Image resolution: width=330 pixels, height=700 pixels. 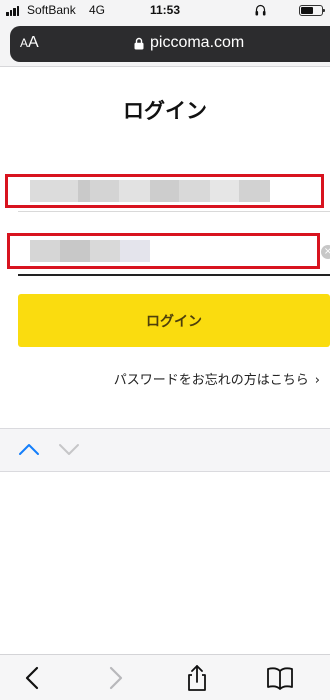 I want to click on status-bar: SoftBank 4G 11:53, so click(x=165, y=11).